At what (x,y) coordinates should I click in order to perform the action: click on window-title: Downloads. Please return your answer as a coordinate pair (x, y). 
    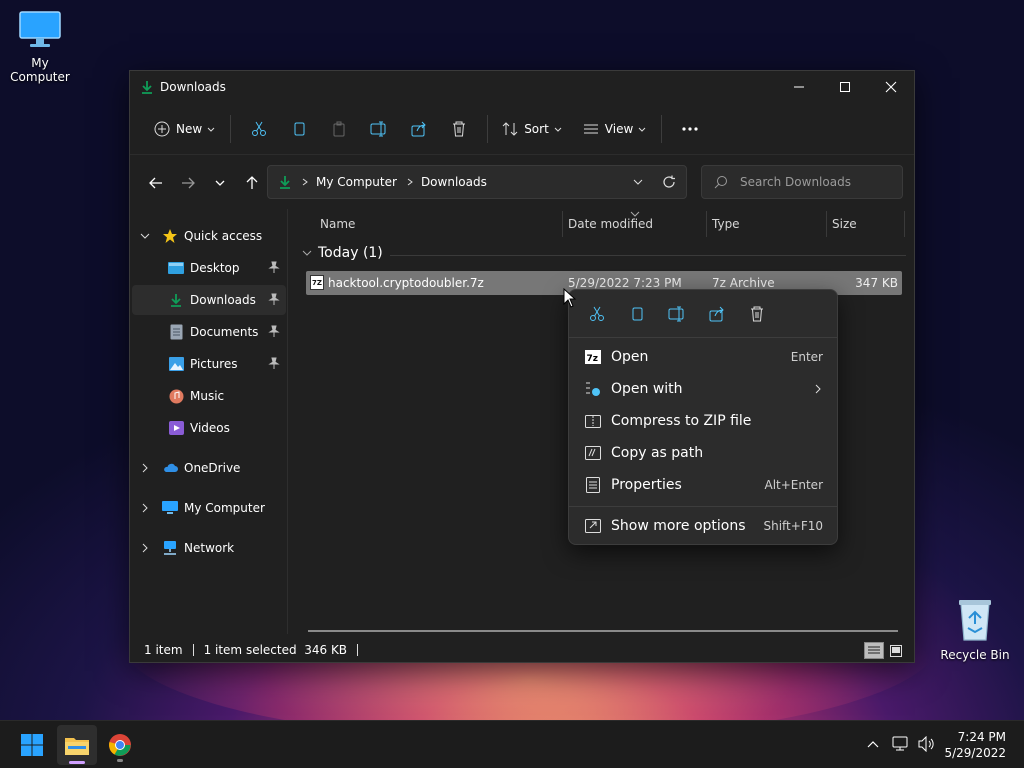
    Looking at the image, I should click on (193, 87).